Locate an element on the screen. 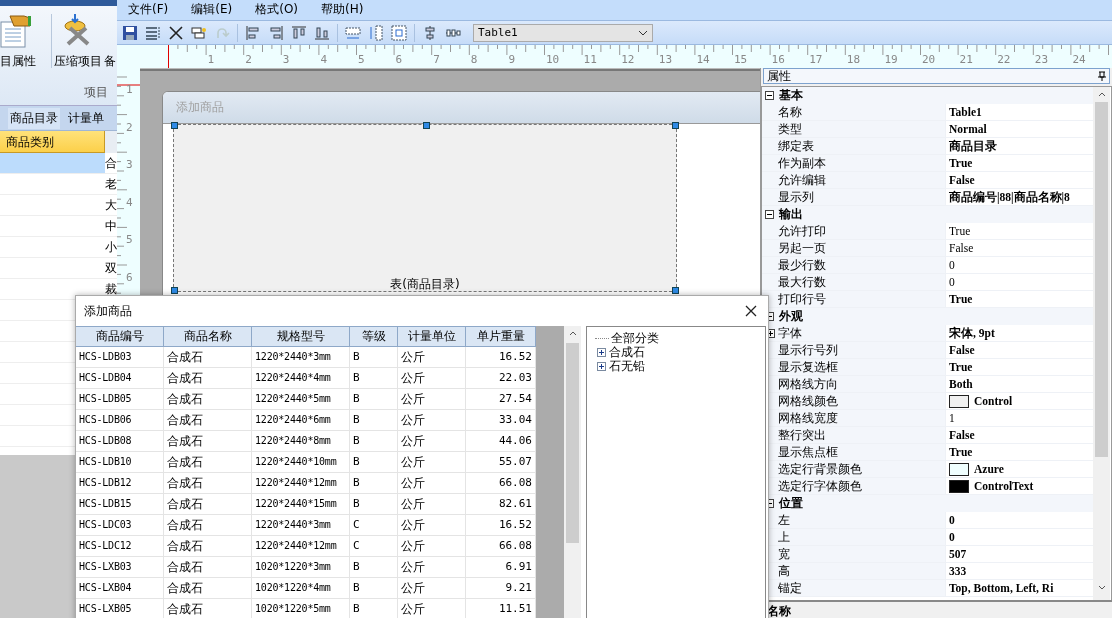 The width and height of the screenshot is (1112, 618). table-cell-text: 老 is located at coordinates (111, 184).